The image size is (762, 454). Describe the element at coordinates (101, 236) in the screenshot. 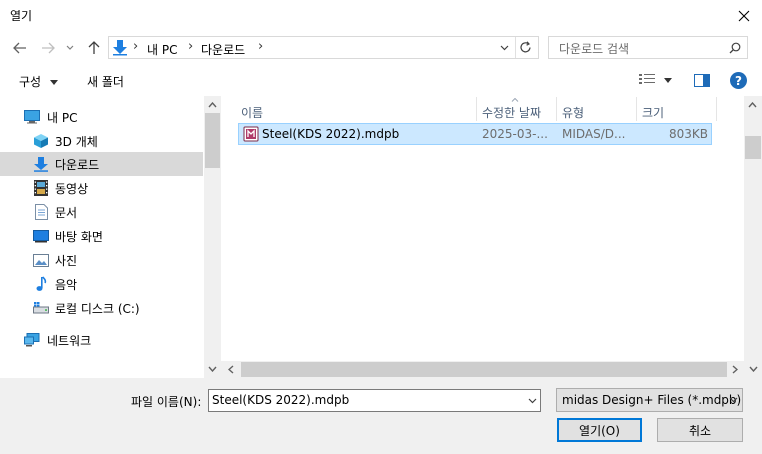

I see `nav-item-desktop: 바탕 화면` at that location.